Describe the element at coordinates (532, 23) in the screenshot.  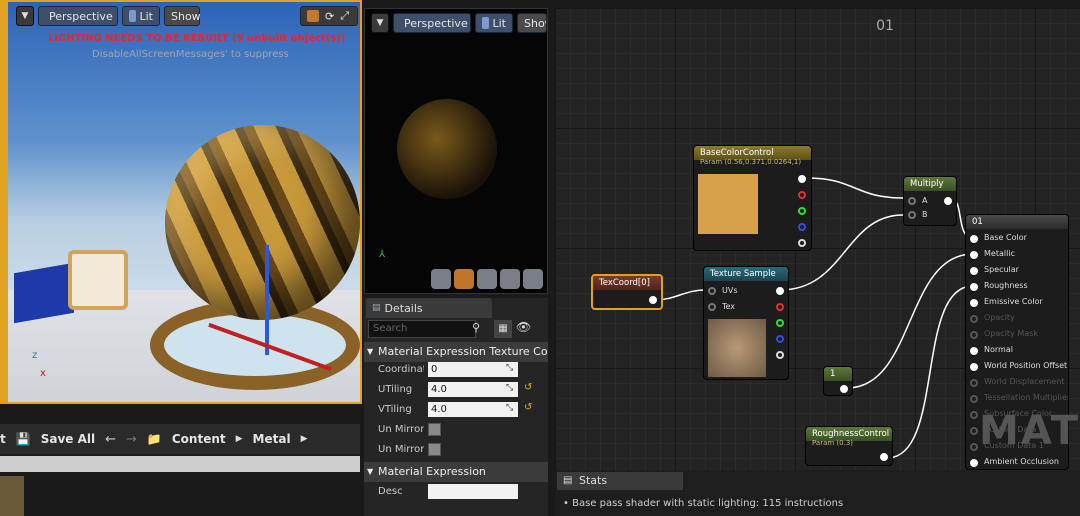
I see `preview-show-button: Show` at that location.